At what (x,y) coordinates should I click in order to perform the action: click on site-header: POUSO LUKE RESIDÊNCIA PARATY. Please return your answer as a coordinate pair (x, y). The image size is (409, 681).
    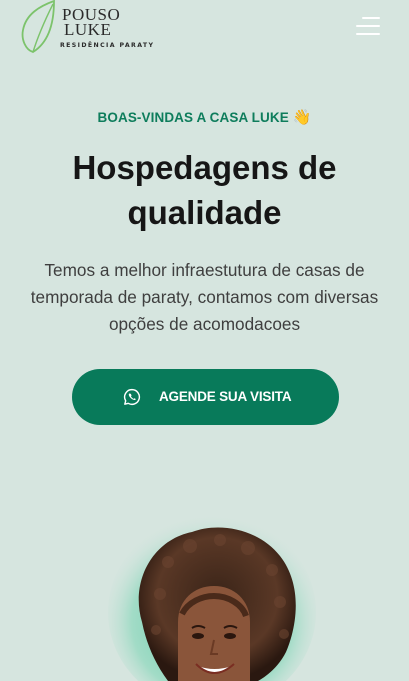
    Looking at the image, I should click on (204, 28).